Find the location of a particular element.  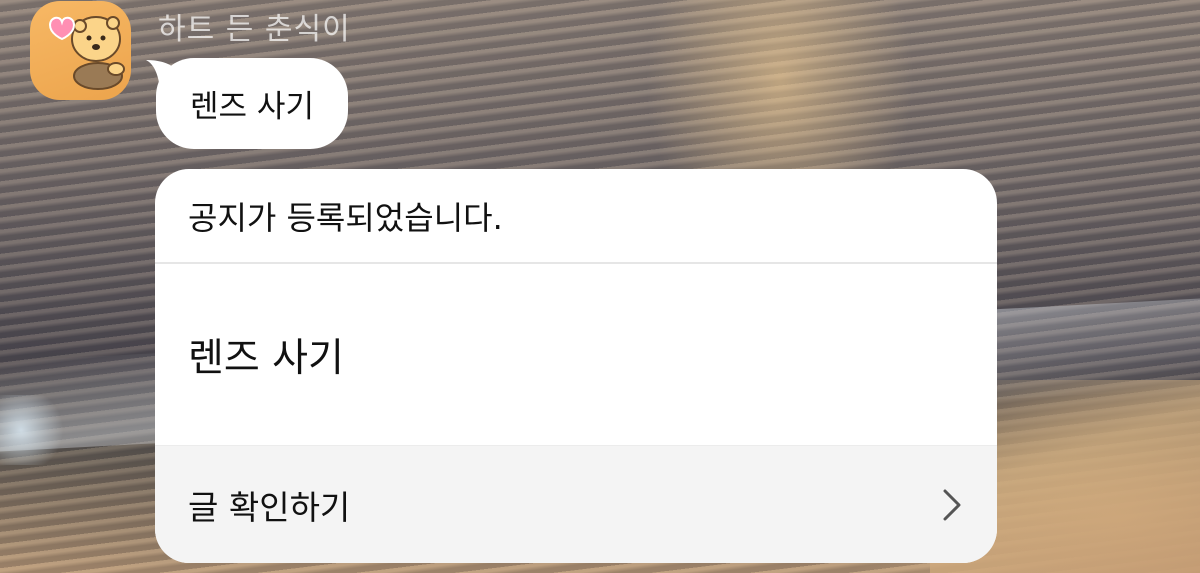

sender-avatar is located at coordinates (80, 50).